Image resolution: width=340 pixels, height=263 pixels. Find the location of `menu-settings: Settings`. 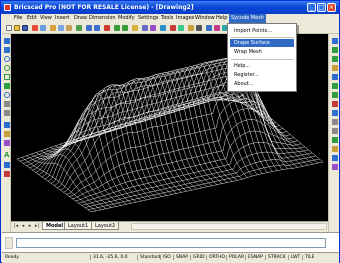

menu-settings: Settings is located at coordinates (148, 18).